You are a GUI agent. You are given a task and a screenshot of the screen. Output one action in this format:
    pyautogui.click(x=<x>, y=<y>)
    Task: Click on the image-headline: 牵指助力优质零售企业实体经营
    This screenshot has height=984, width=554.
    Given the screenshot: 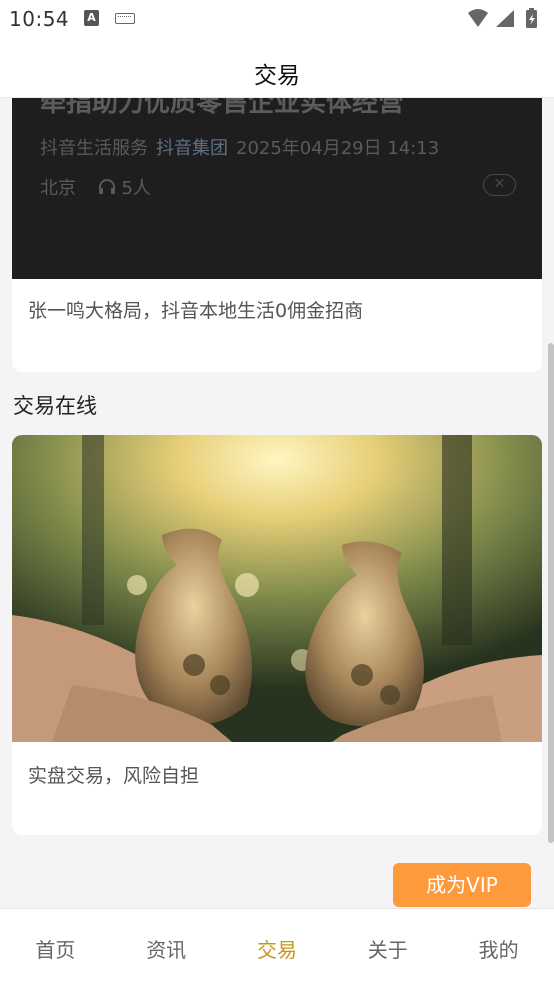 What is the action you would take?
    pyautogui.click(x=222, y=108)
    